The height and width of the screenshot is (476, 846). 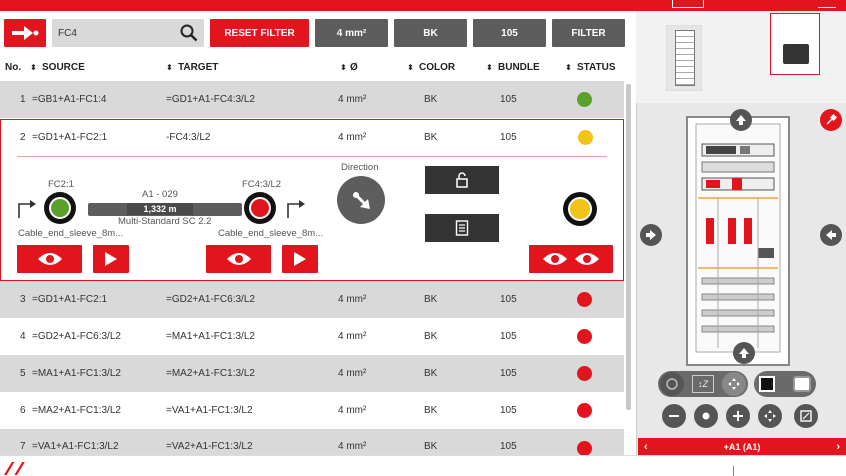 What do you see at coordinates (462, 180) in the screenshot?
I see `unlock-button` at bounding box center [462, 180].